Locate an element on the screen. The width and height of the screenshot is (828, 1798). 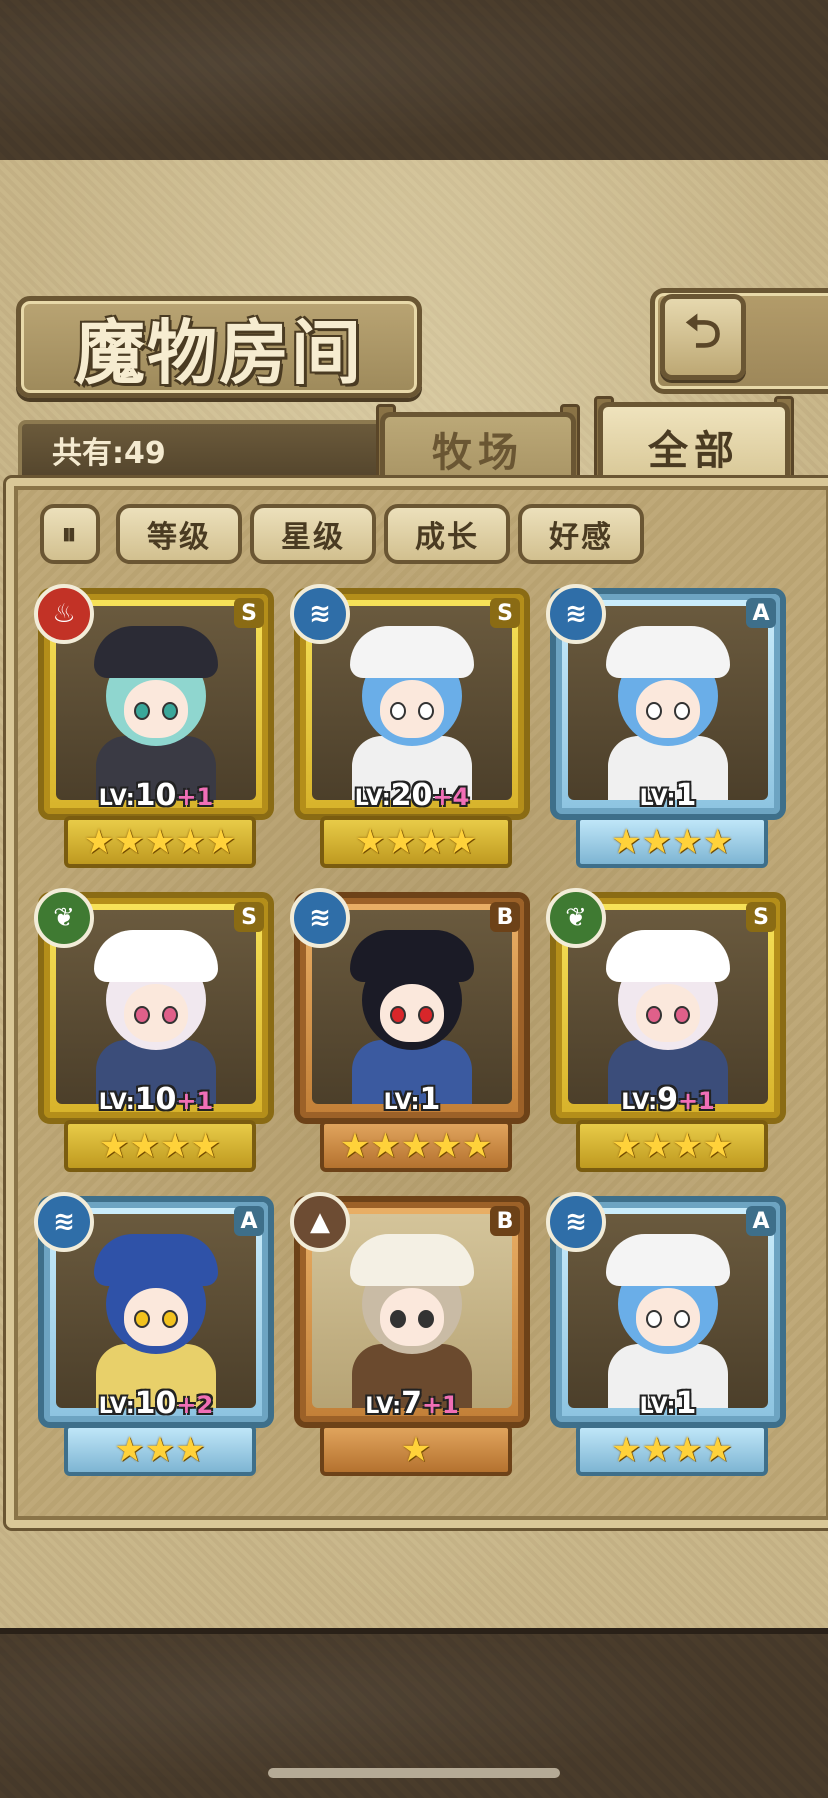
monster-card: ❦ S LV:9+1 ★★★★ is located at coordinates (666, 1030).